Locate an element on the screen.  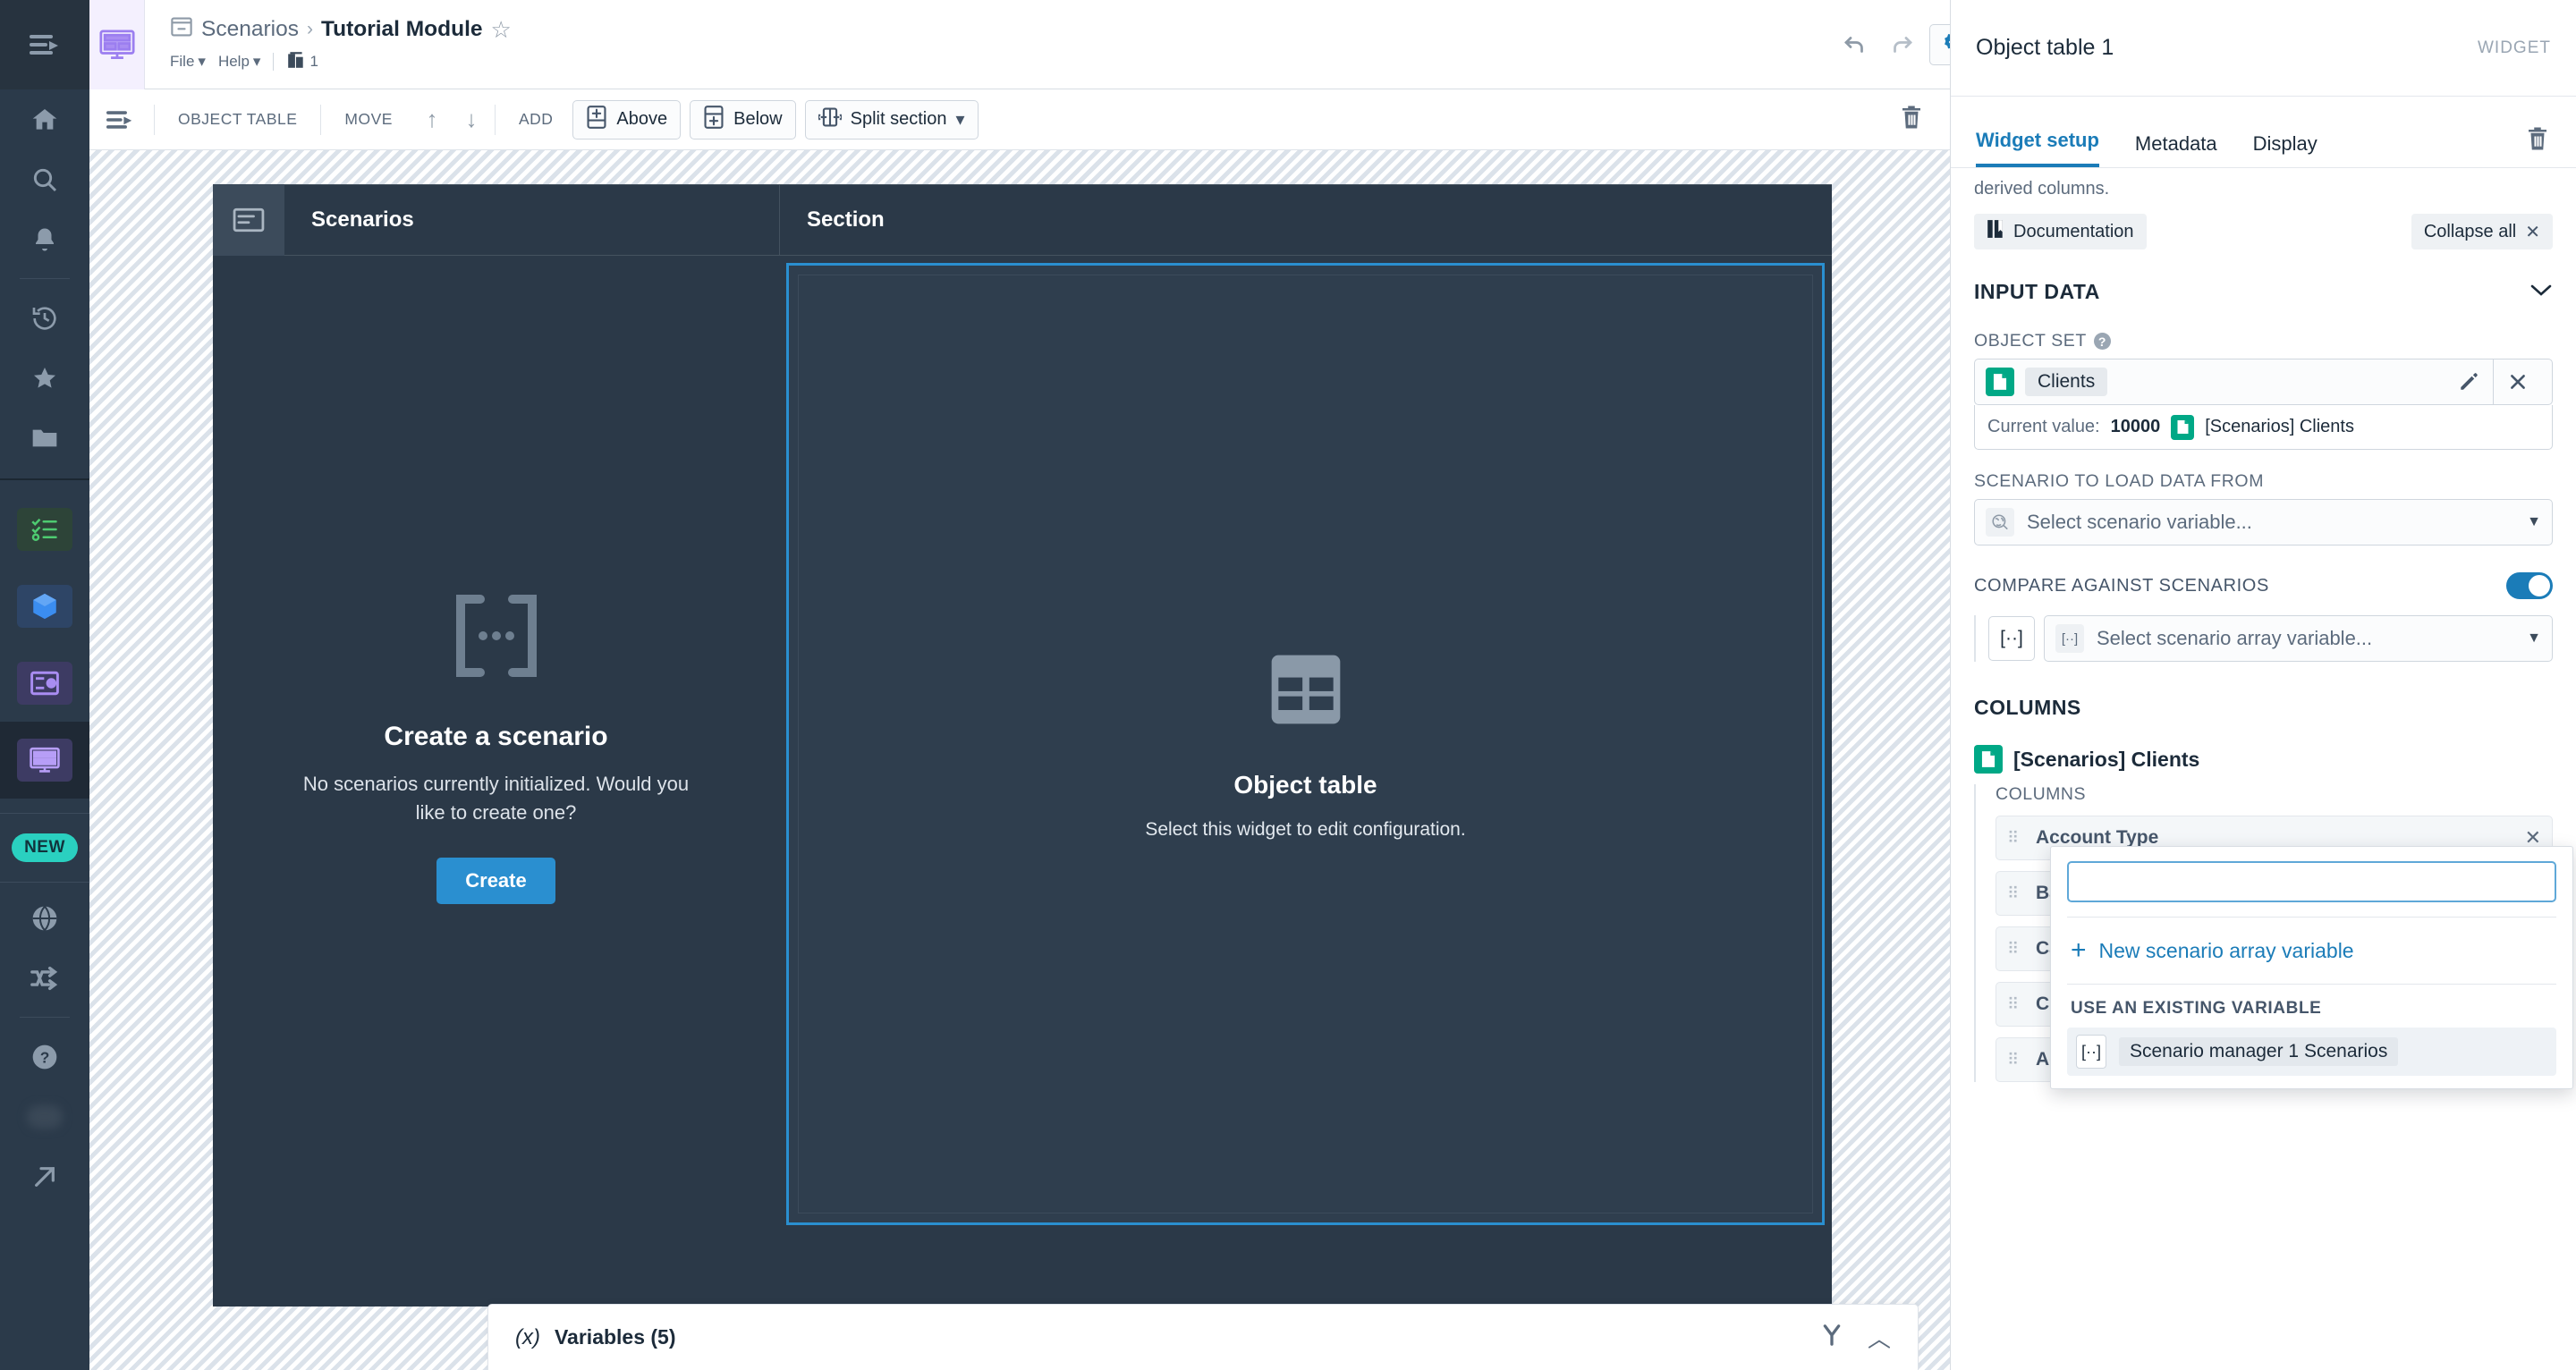
input-data-section-header: INPUT DATA is located at coordinates (2263, 294).